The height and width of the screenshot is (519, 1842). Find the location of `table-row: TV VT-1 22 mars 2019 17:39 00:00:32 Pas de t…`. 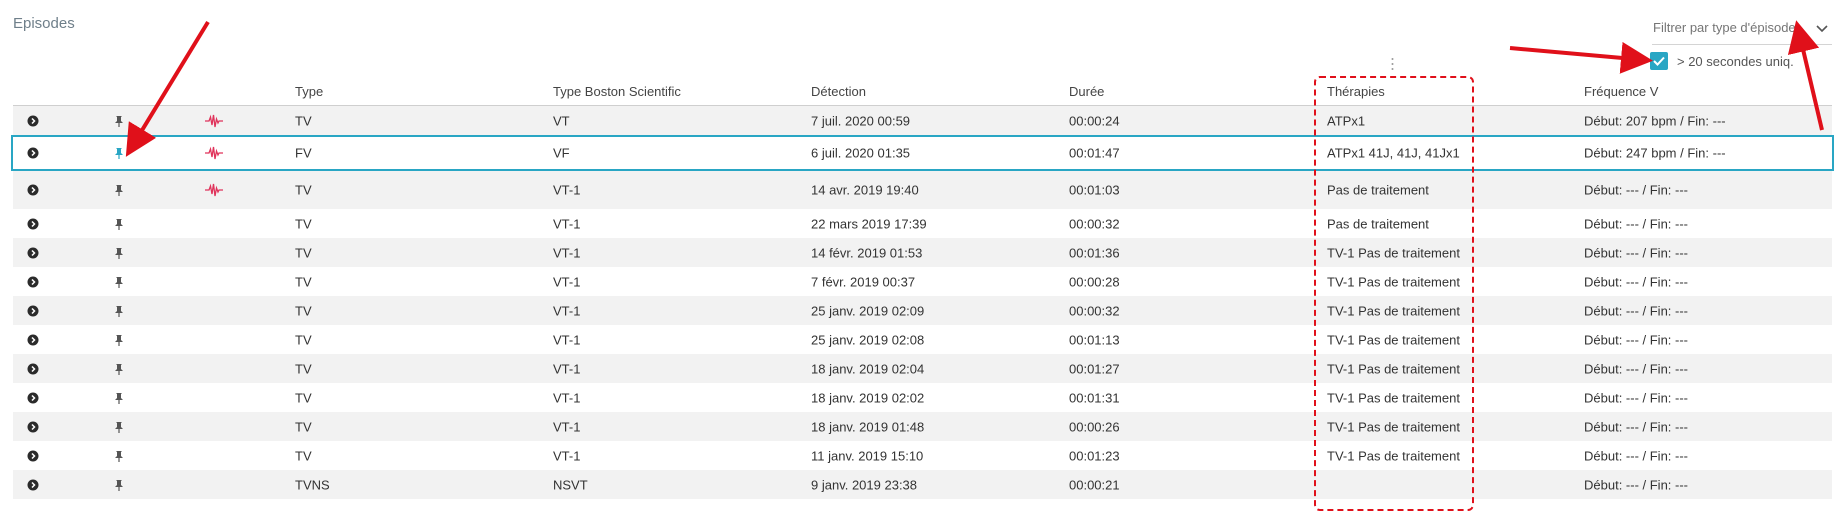

table-row: TV VT-1 22 mars 2019 17:39 00:00:32 Pas de t… is located at coordinates (922, 223).